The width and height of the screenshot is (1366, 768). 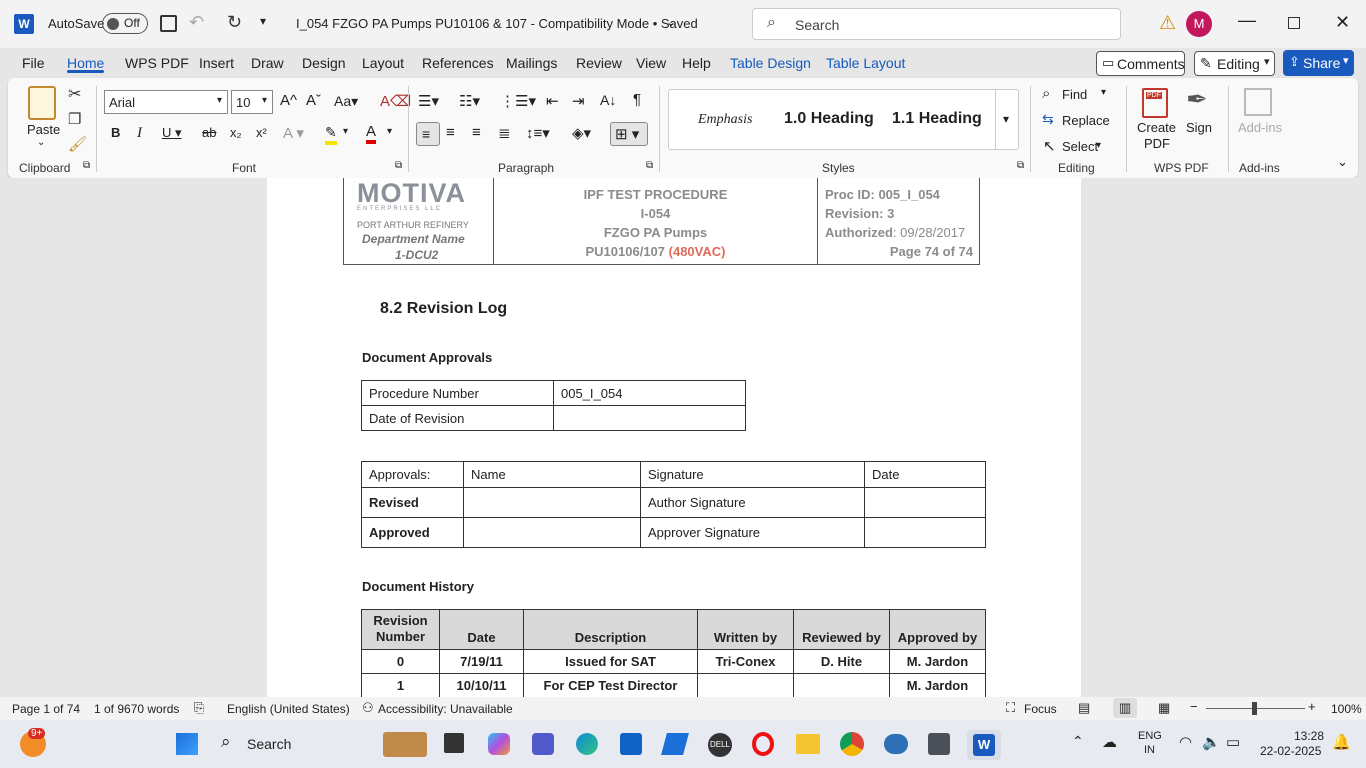 I want to click on multilevel-list-icon: ⋮☰▾, so click(x=518, y=101).